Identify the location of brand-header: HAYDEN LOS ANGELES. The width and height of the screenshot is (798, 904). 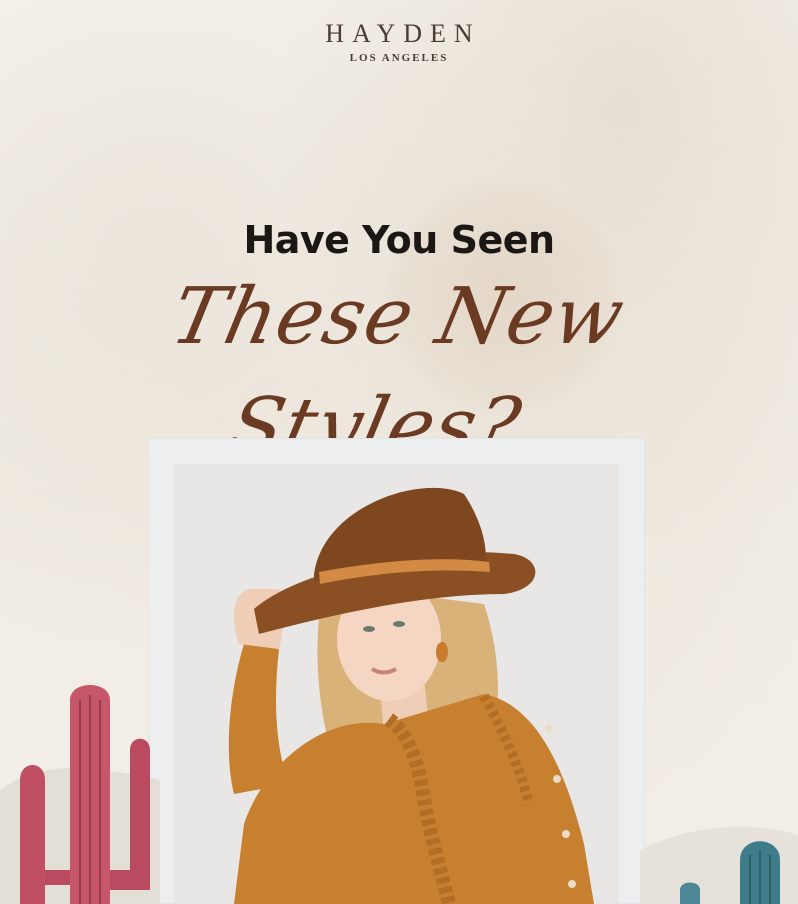
(399, 41).